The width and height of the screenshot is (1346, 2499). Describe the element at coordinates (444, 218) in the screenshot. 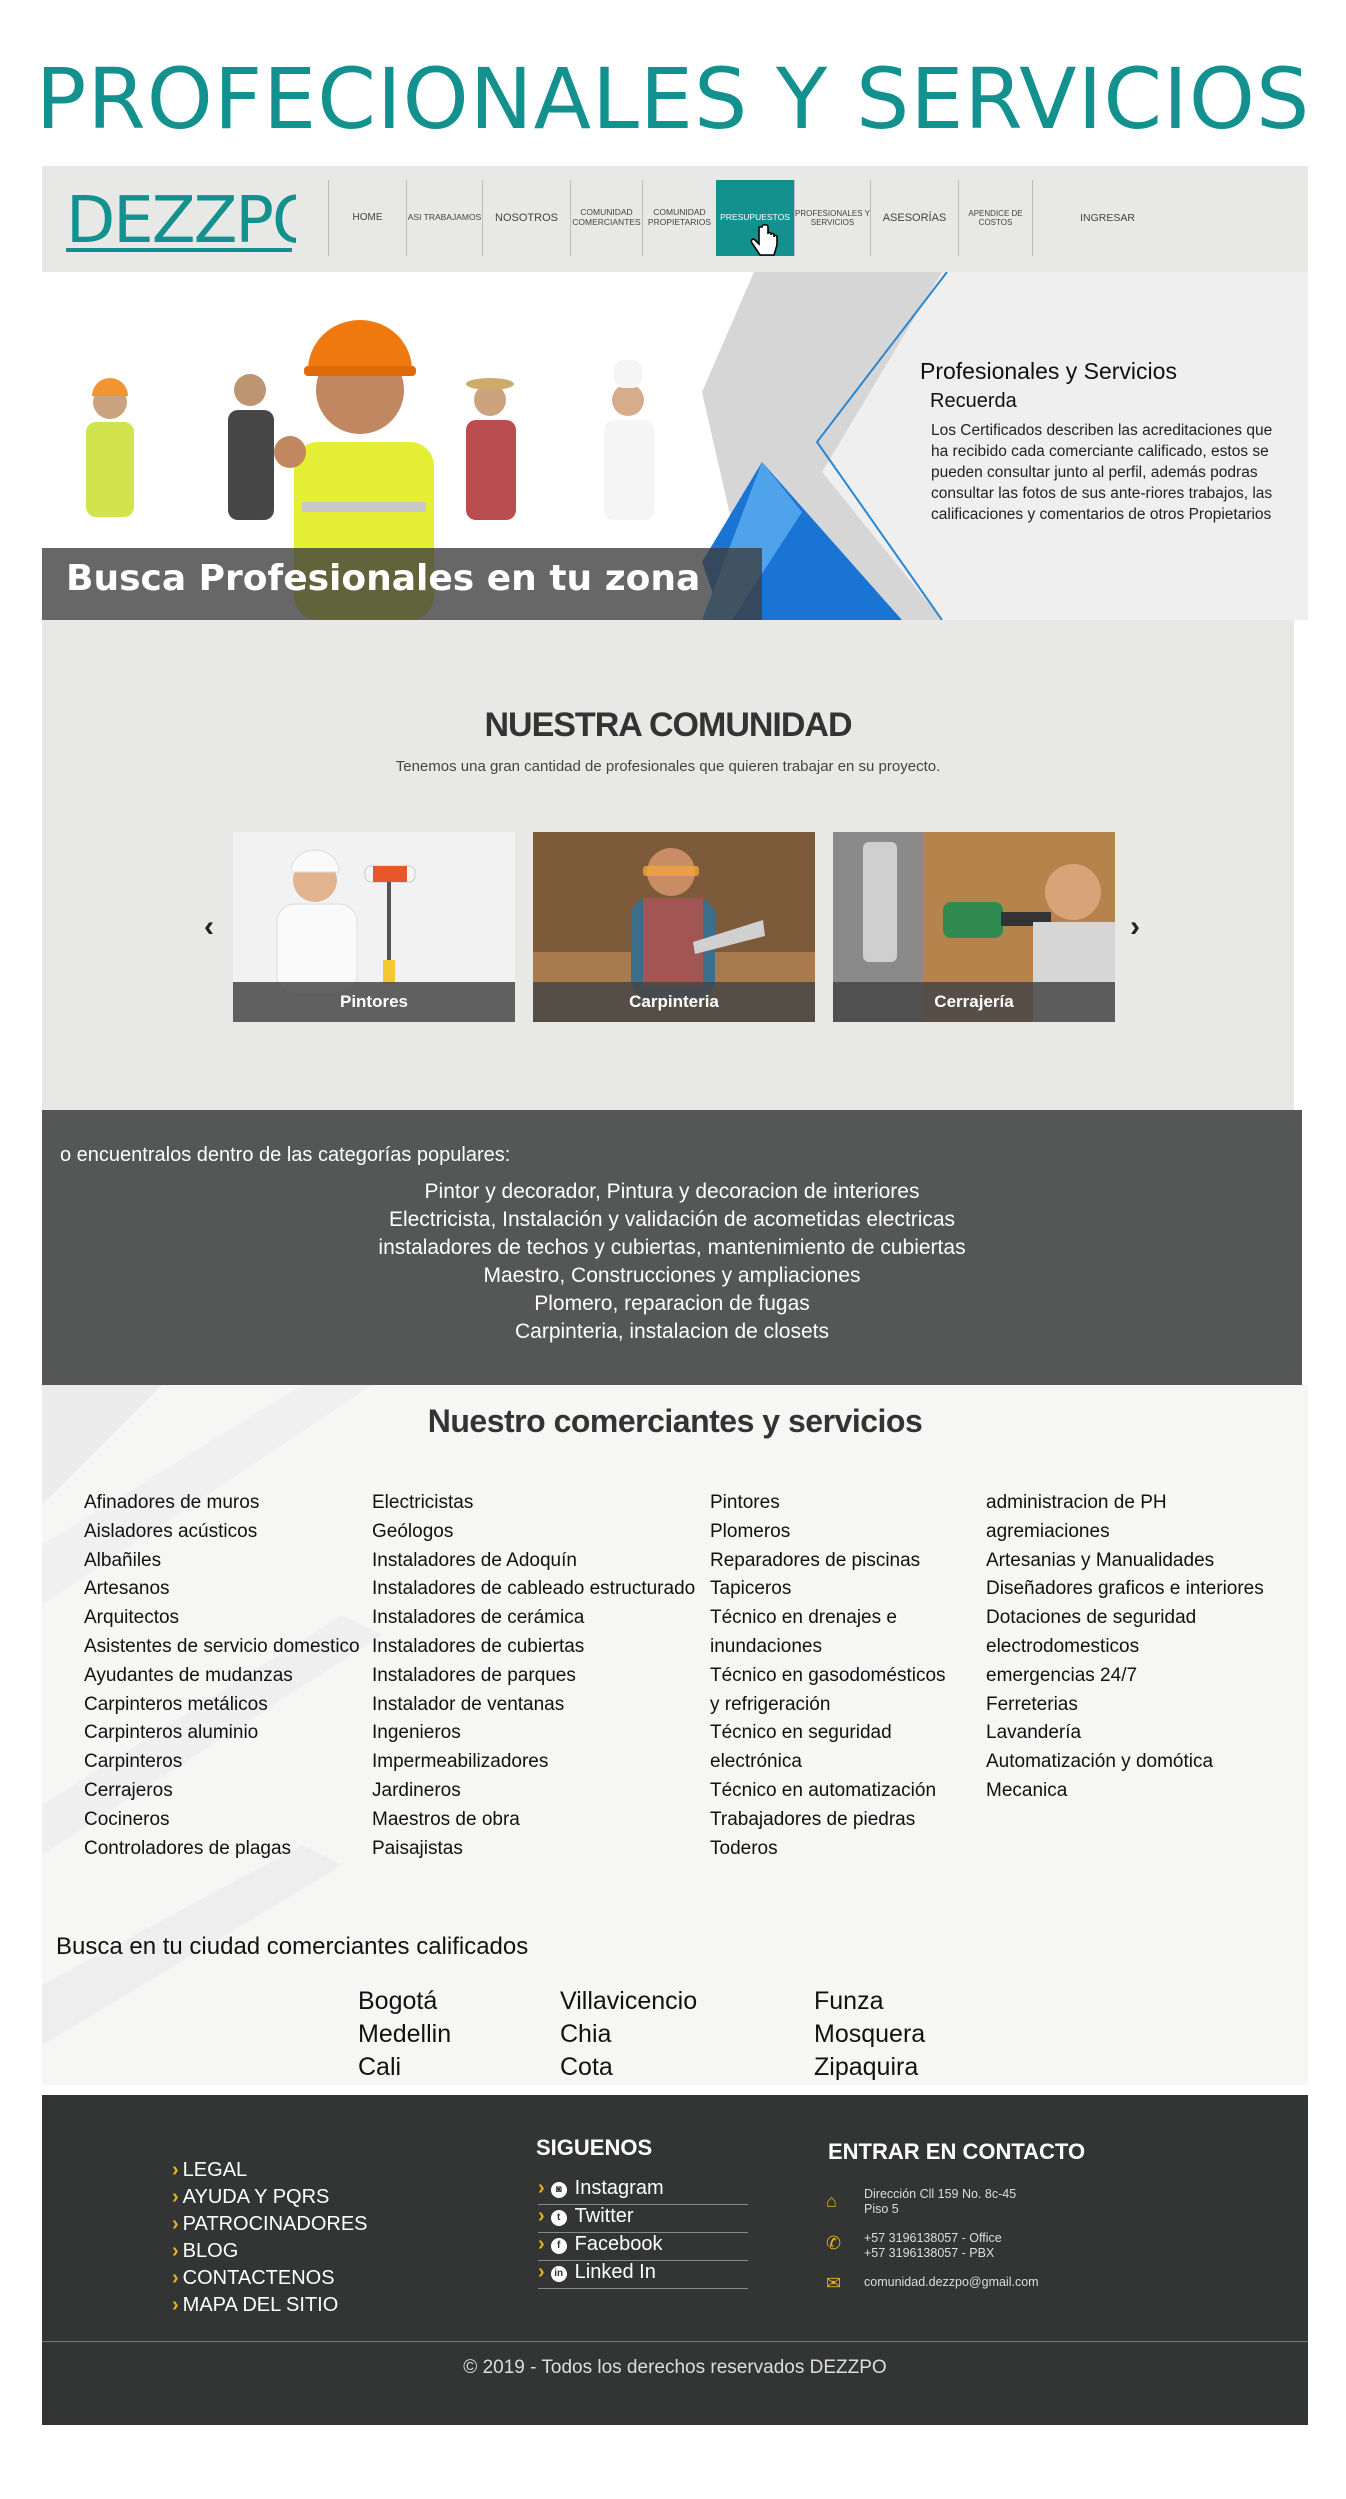

I see `nav-asi-trabajamos: ASI TRABAJAMOS` at that location.